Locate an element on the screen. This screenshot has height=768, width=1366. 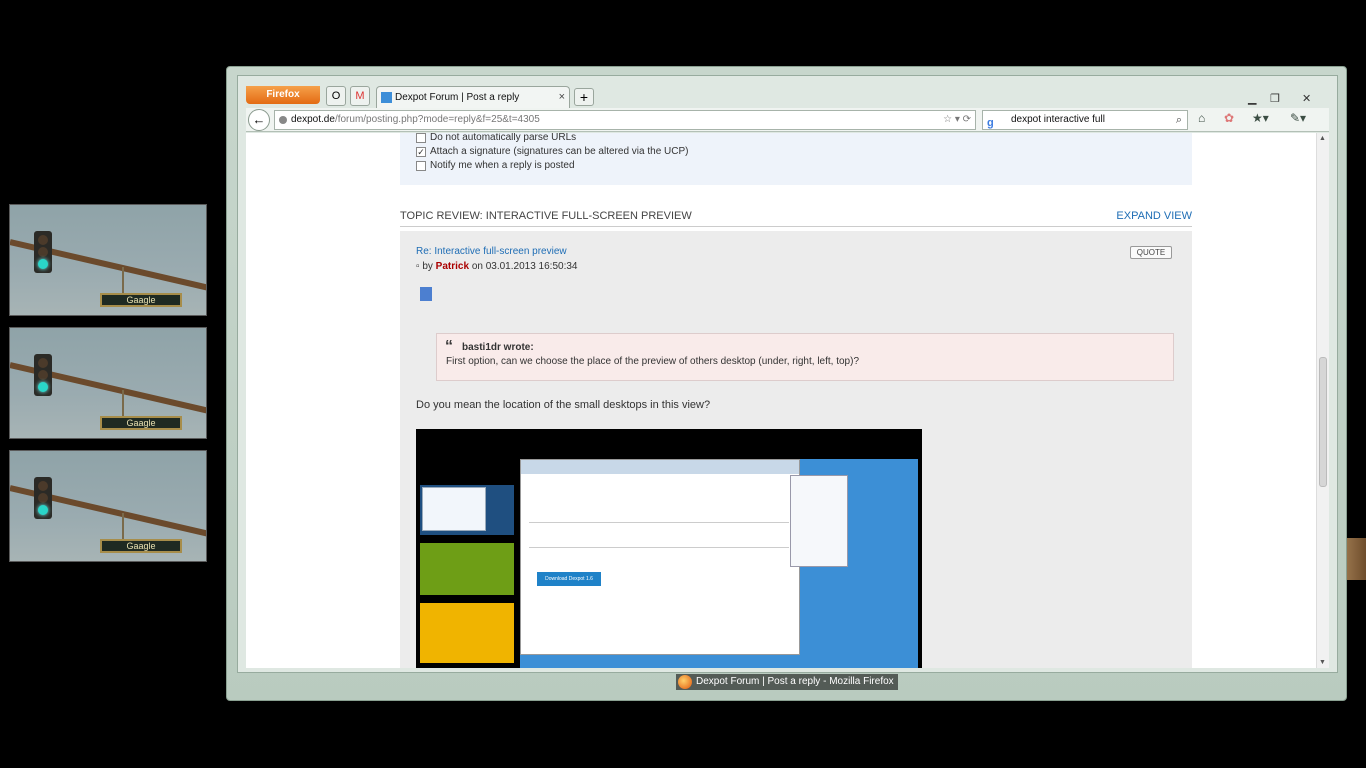
download-button-in-image: Download Dexpot 1.6 is located at coordinates (569, 579).